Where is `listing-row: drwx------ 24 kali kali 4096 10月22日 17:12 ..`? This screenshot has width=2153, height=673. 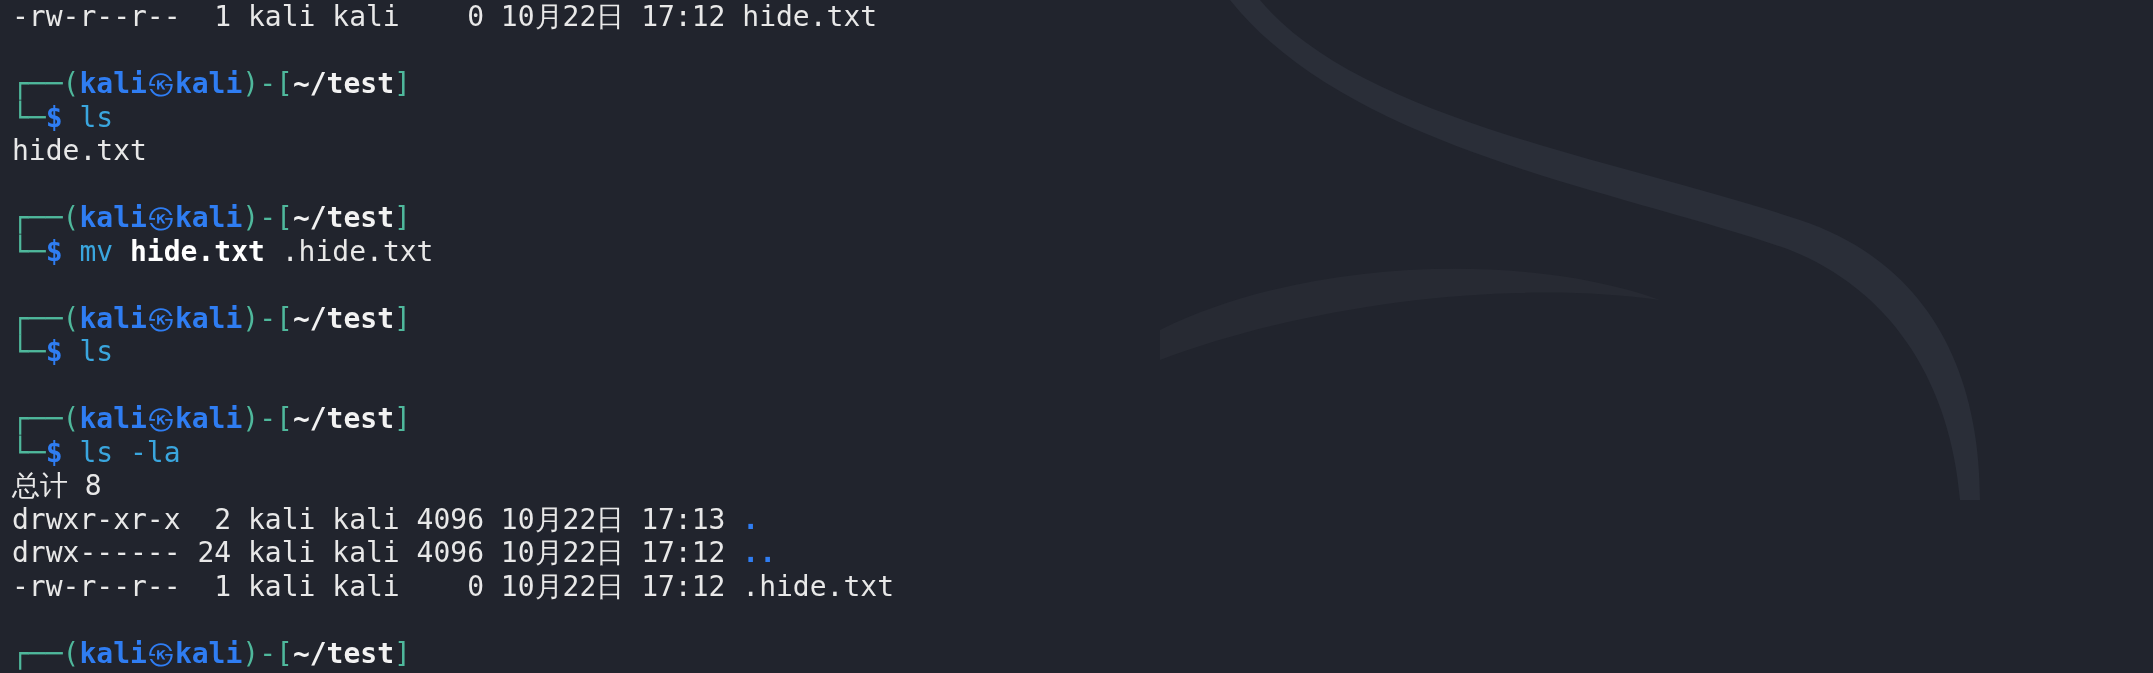
listing-row: drwx------ 24 kali kali 4096 10月22日 17:12 .. is located at coordinates (394, 553).